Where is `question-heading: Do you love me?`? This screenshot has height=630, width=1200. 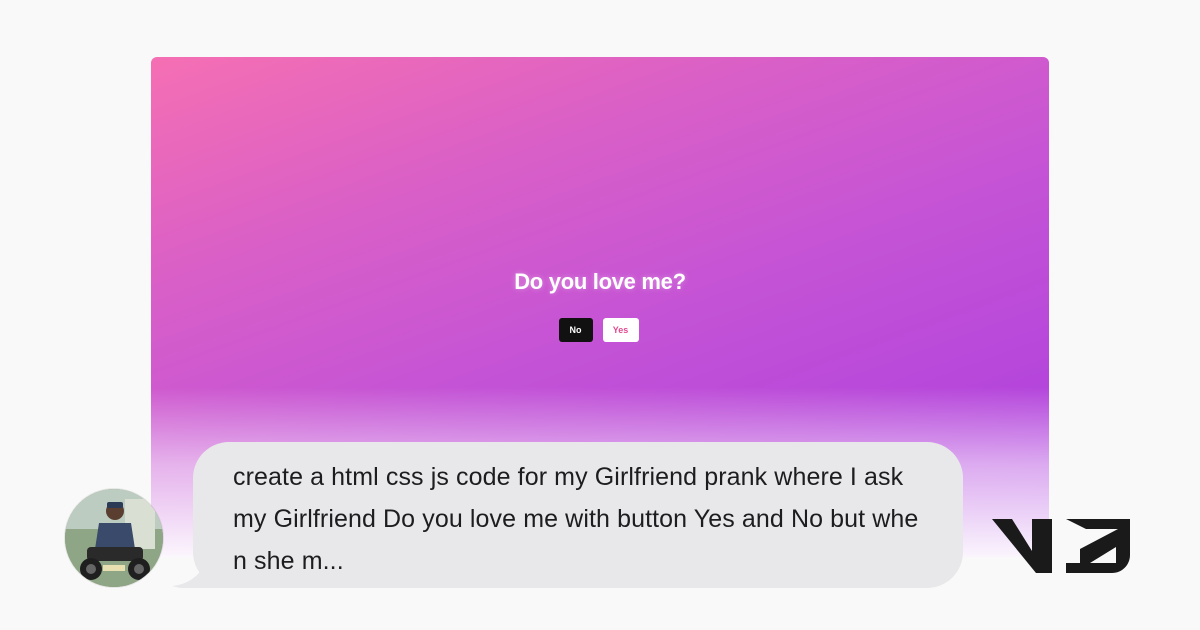
question-heading: Do you love me? is located at coordinates (600, 281).